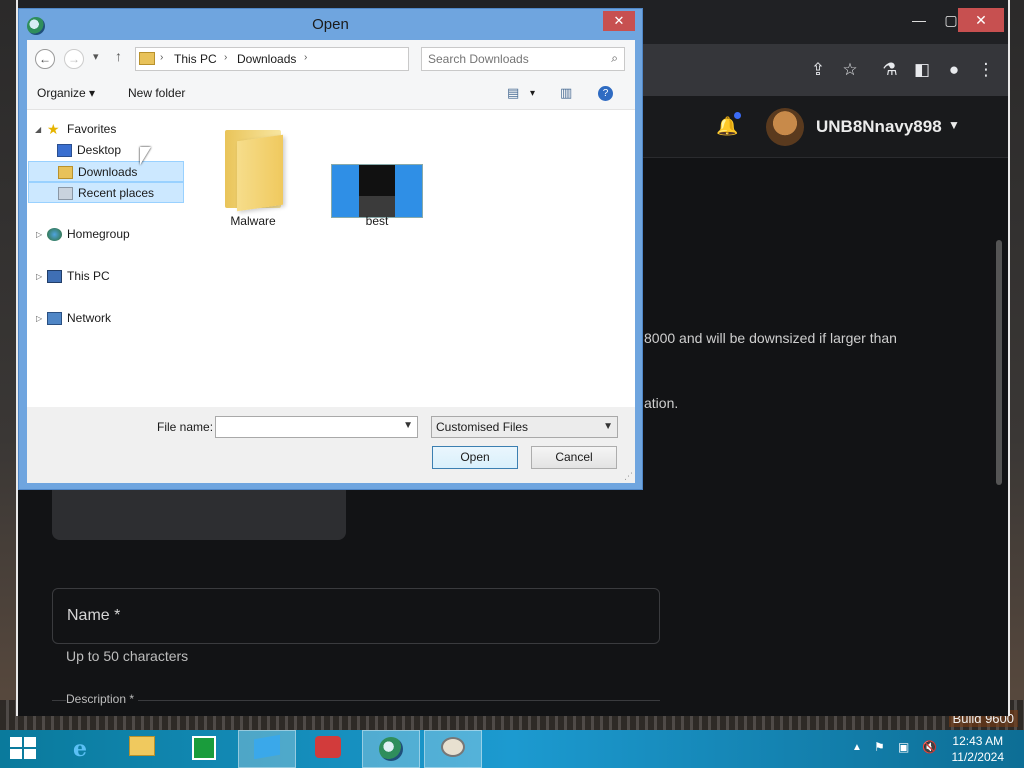 The height and width of the screenshot is (768, 1024). Describe the element at coordinates (513, 93) in the screenshot. I see `view-options-icon: ▤` at that location.